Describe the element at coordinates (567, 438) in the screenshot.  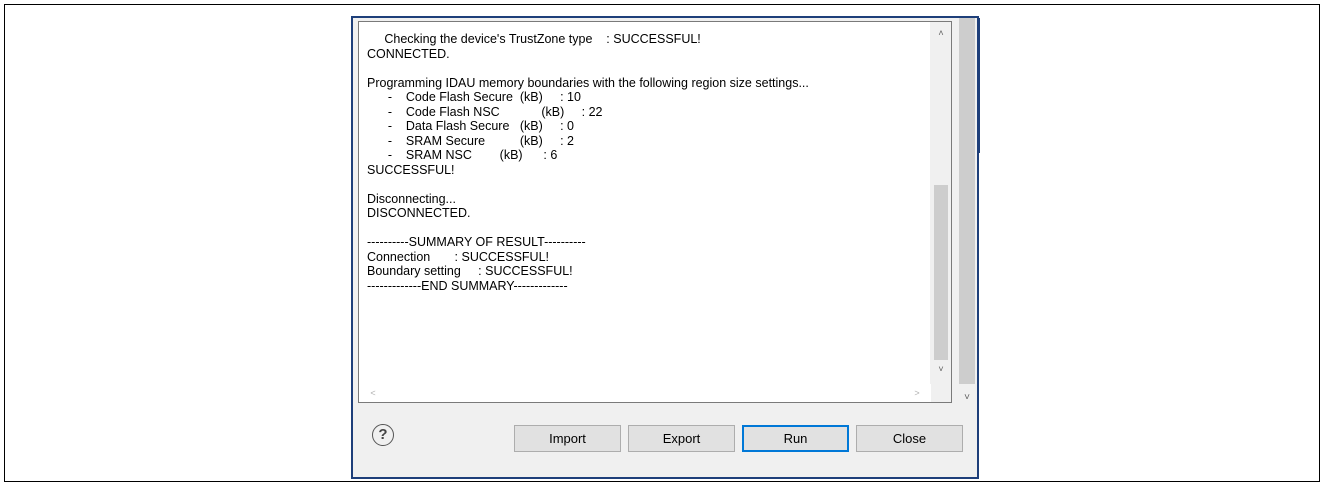
I see `import-button: Import` at that location.